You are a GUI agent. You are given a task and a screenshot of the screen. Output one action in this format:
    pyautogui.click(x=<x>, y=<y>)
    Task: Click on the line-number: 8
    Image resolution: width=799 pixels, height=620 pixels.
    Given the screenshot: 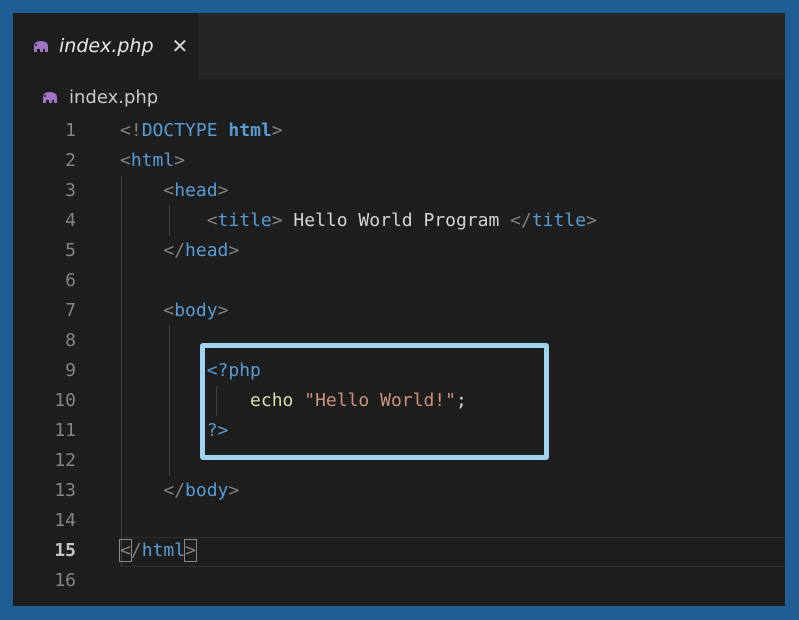 What is the action you would take?
    pyautogui.click(x=70, y=340)
    